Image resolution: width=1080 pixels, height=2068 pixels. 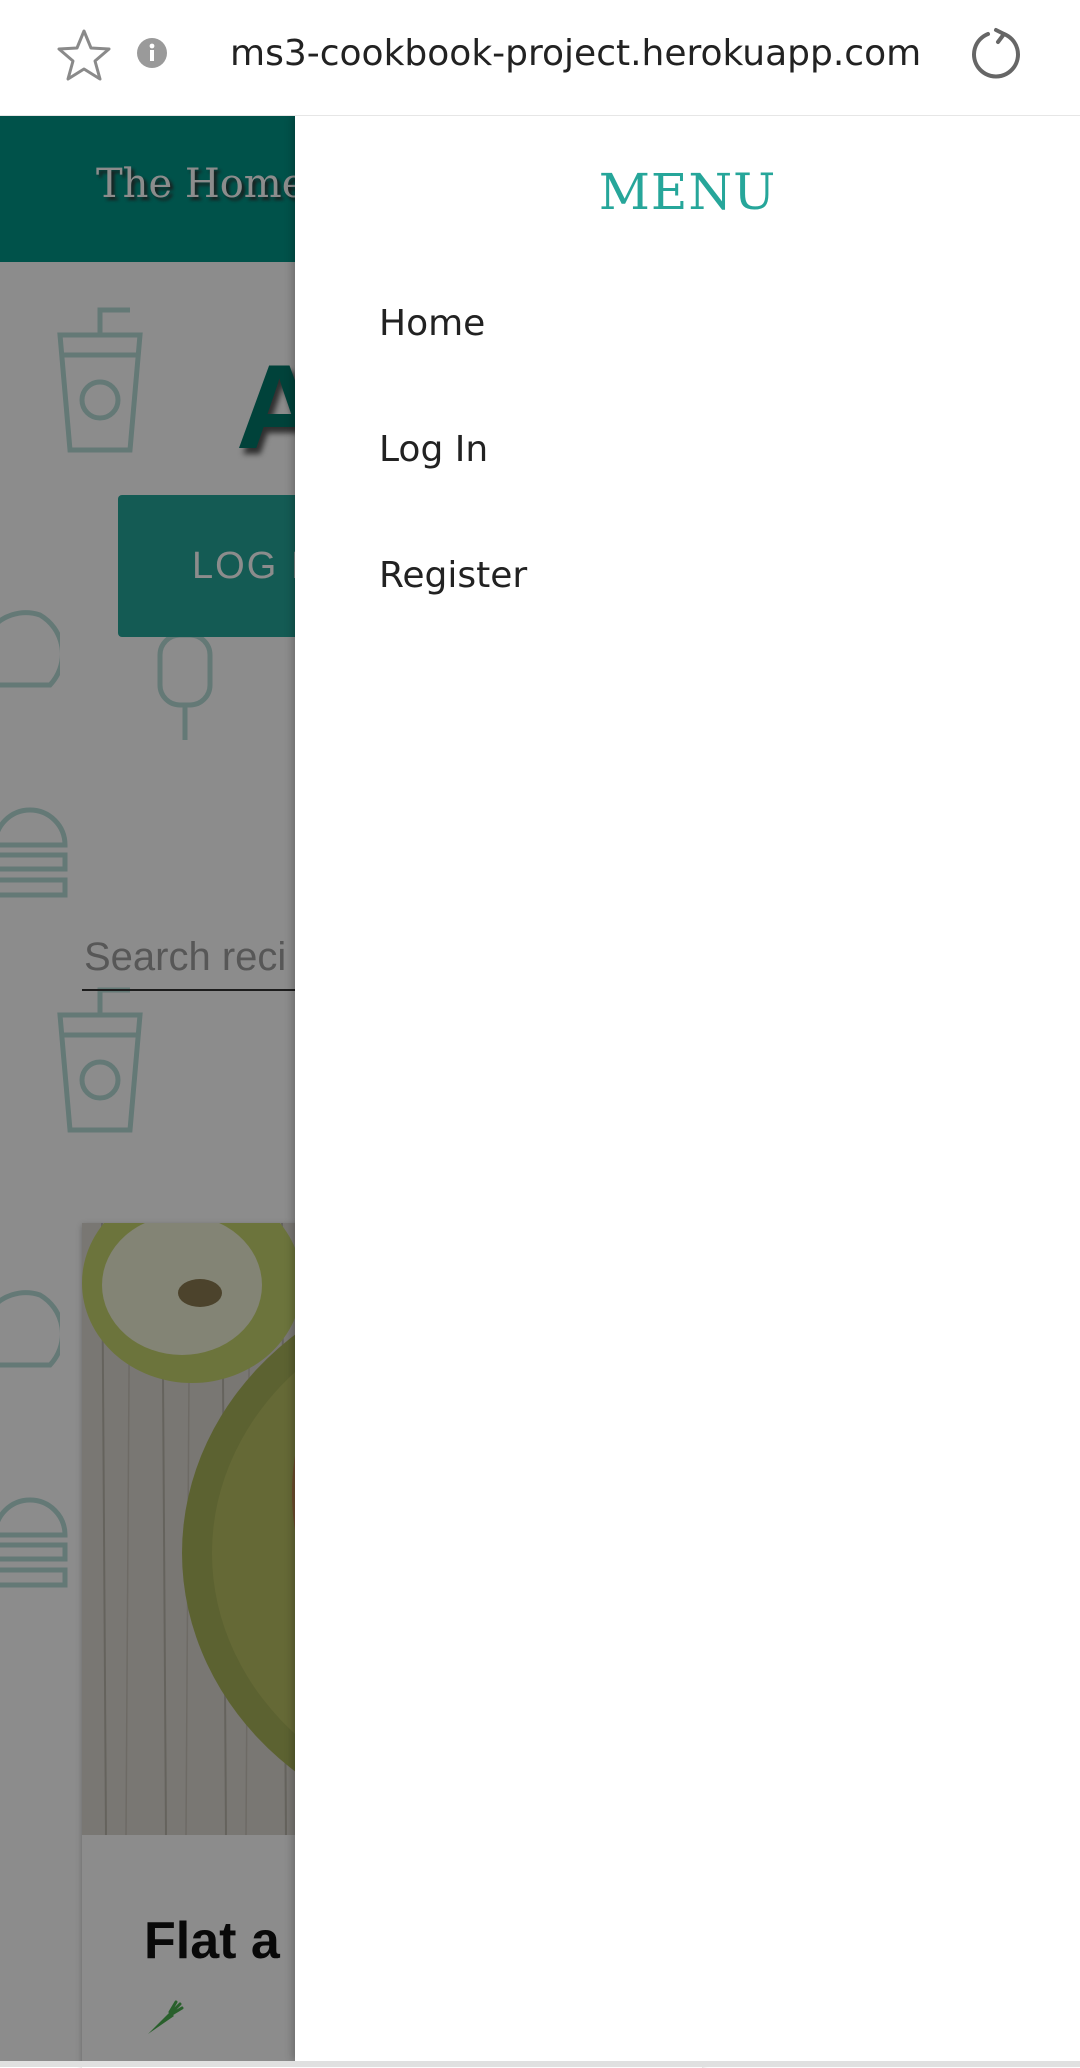 What do you see at coordinates (687, 192) in the screenshot?
I see `menu-title: MENU` at bounding box center [687, 192].